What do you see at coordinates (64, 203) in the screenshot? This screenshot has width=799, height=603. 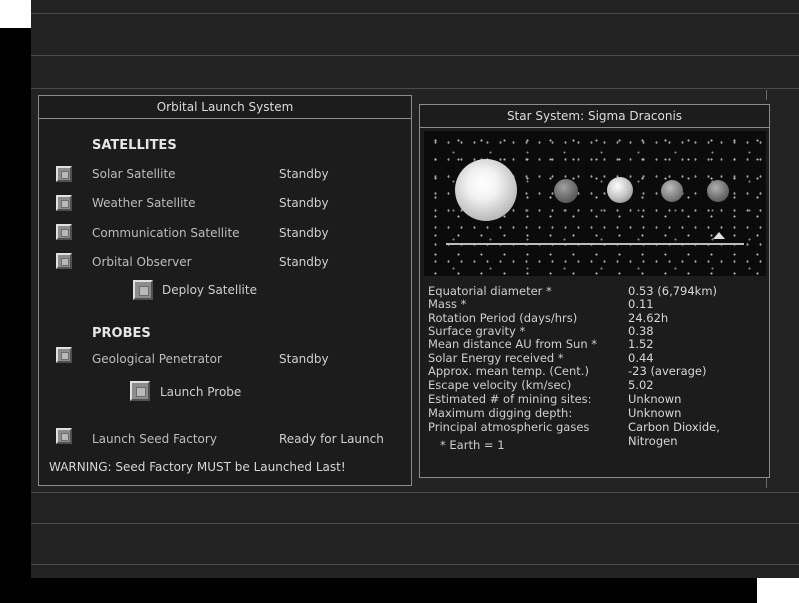 I see `weather-satellite-button` at bounding box center [64, 203].